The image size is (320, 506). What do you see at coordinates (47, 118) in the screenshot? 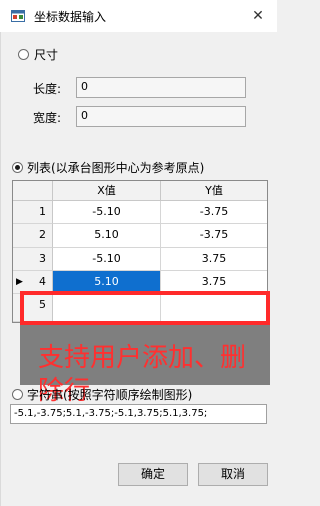
I see `width-label: 宽度:` at bounding box center [47, 118].